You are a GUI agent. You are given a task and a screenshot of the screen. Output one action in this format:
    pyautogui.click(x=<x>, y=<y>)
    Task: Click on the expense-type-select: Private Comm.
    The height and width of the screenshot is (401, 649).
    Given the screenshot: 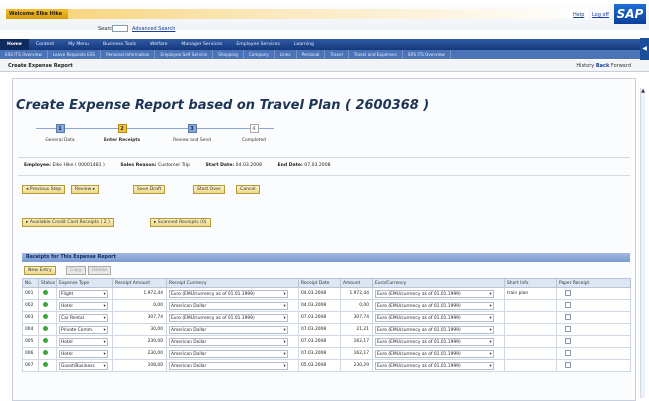 What is the action you would take?
    pyautogui.click(x=83, y=329)
    